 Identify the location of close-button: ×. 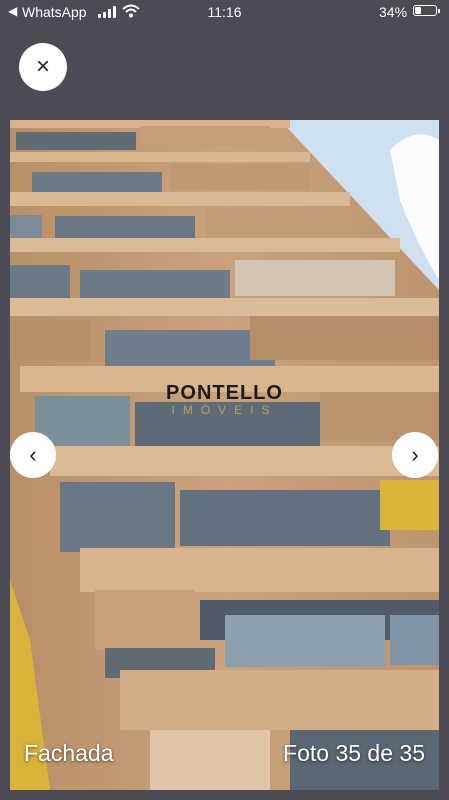
(43, 67).